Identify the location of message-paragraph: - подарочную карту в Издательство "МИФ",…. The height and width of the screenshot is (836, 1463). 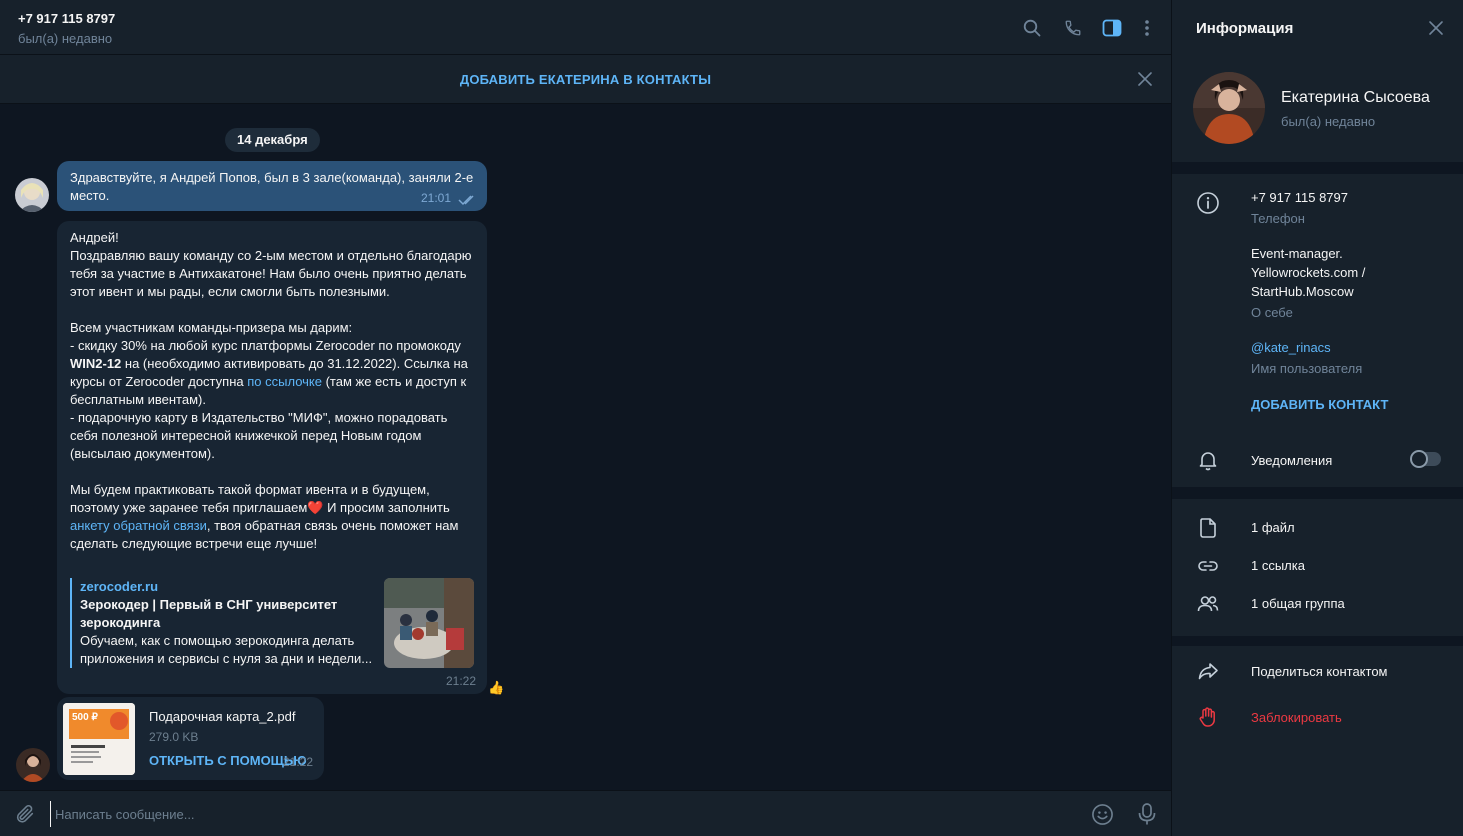
(259, 435).